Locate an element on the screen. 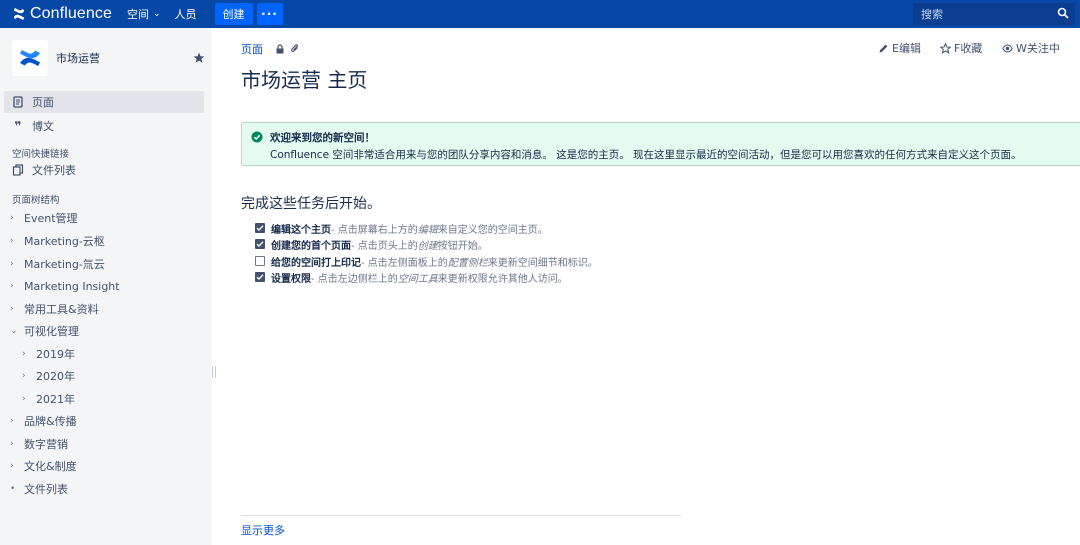  tree-item-2020: › 2020年 is located at coordinates (48, 376).